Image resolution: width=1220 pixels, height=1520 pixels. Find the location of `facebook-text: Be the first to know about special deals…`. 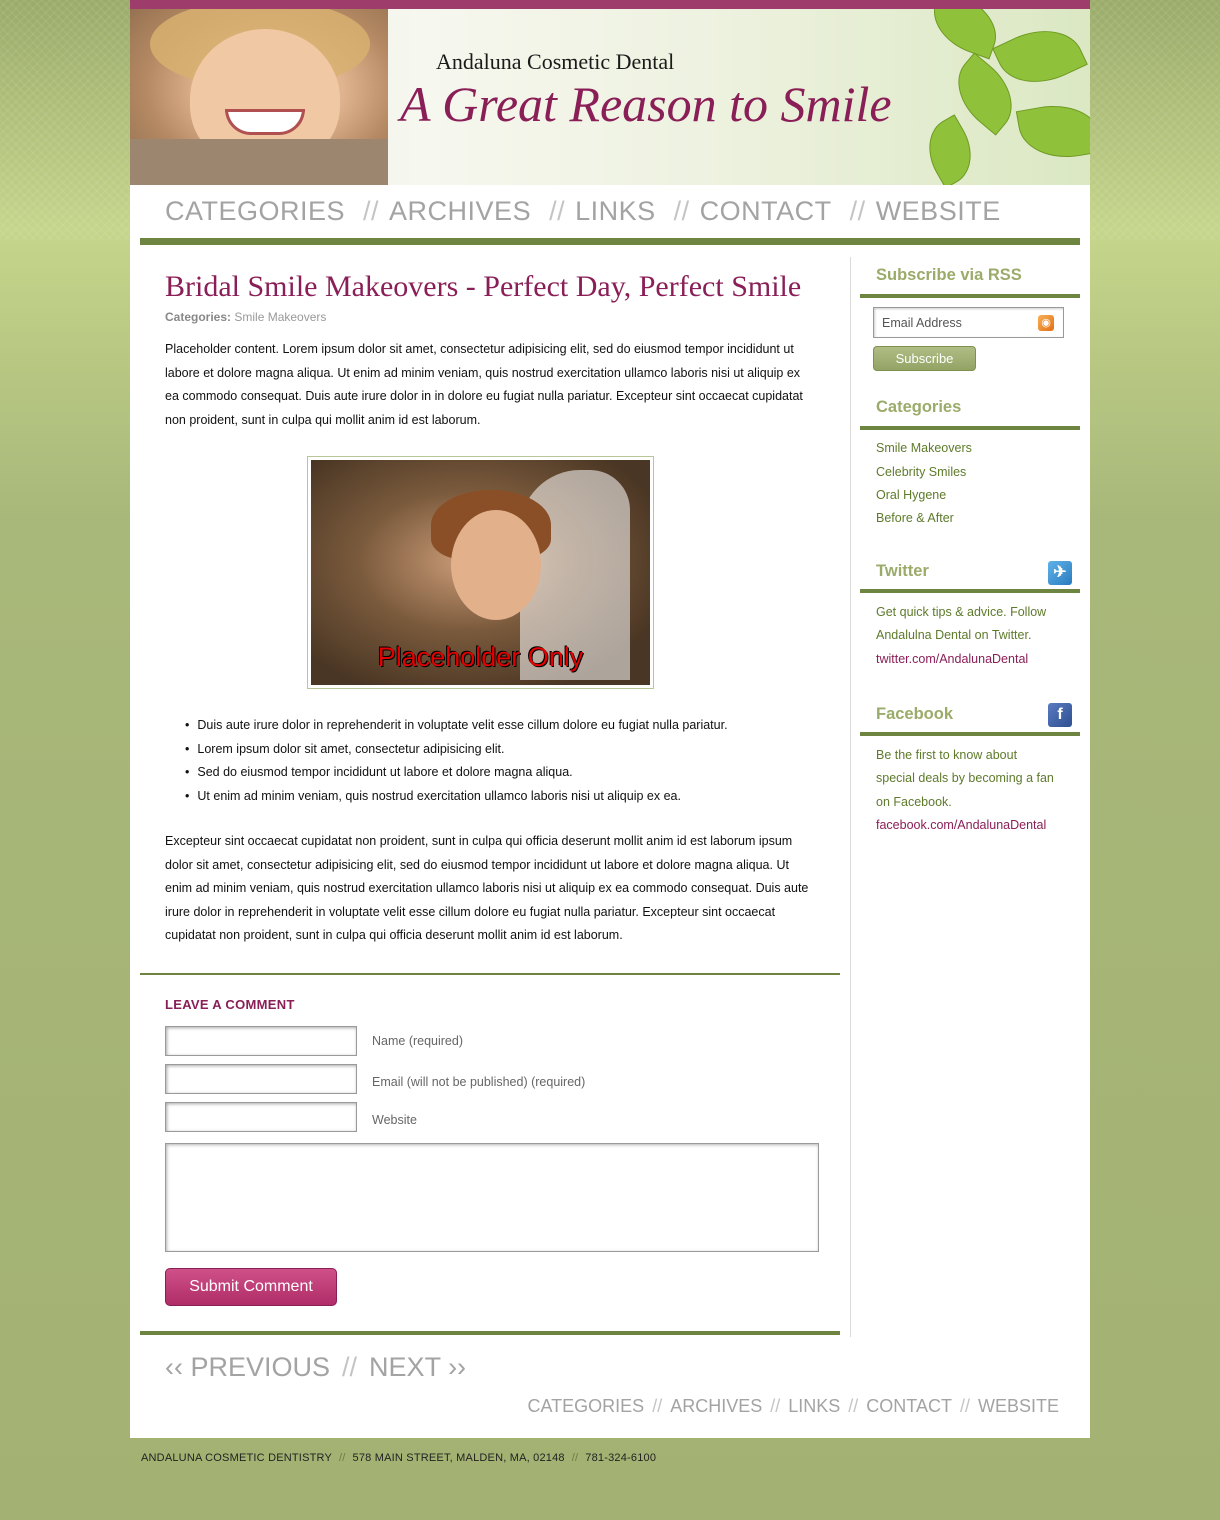

facebook-text: Be the first to know about special deals… is located at coordinates (965, 778).